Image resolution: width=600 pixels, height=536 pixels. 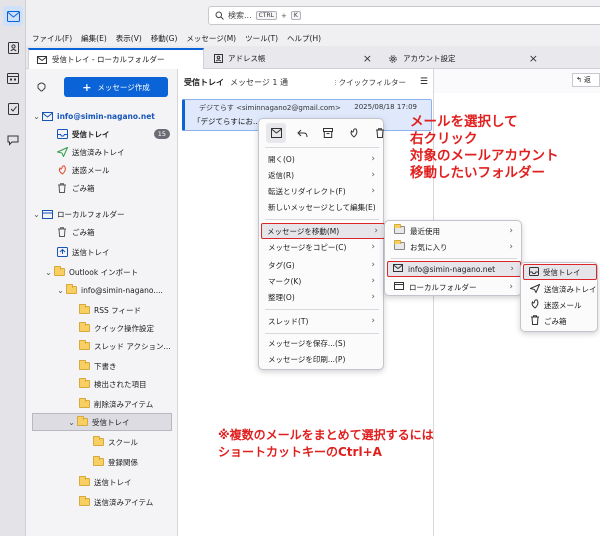 I want to click on outbox-icon, so click(x=62, y=252).